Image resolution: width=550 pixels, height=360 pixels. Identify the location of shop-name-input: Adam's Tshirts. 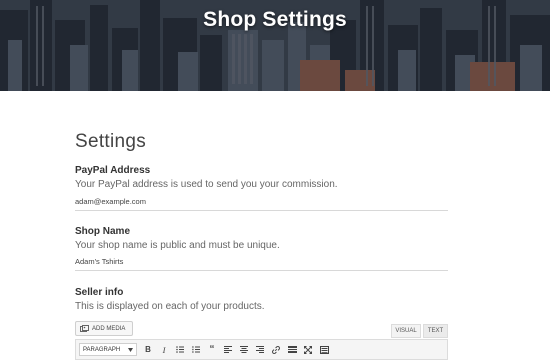
(261, 263).